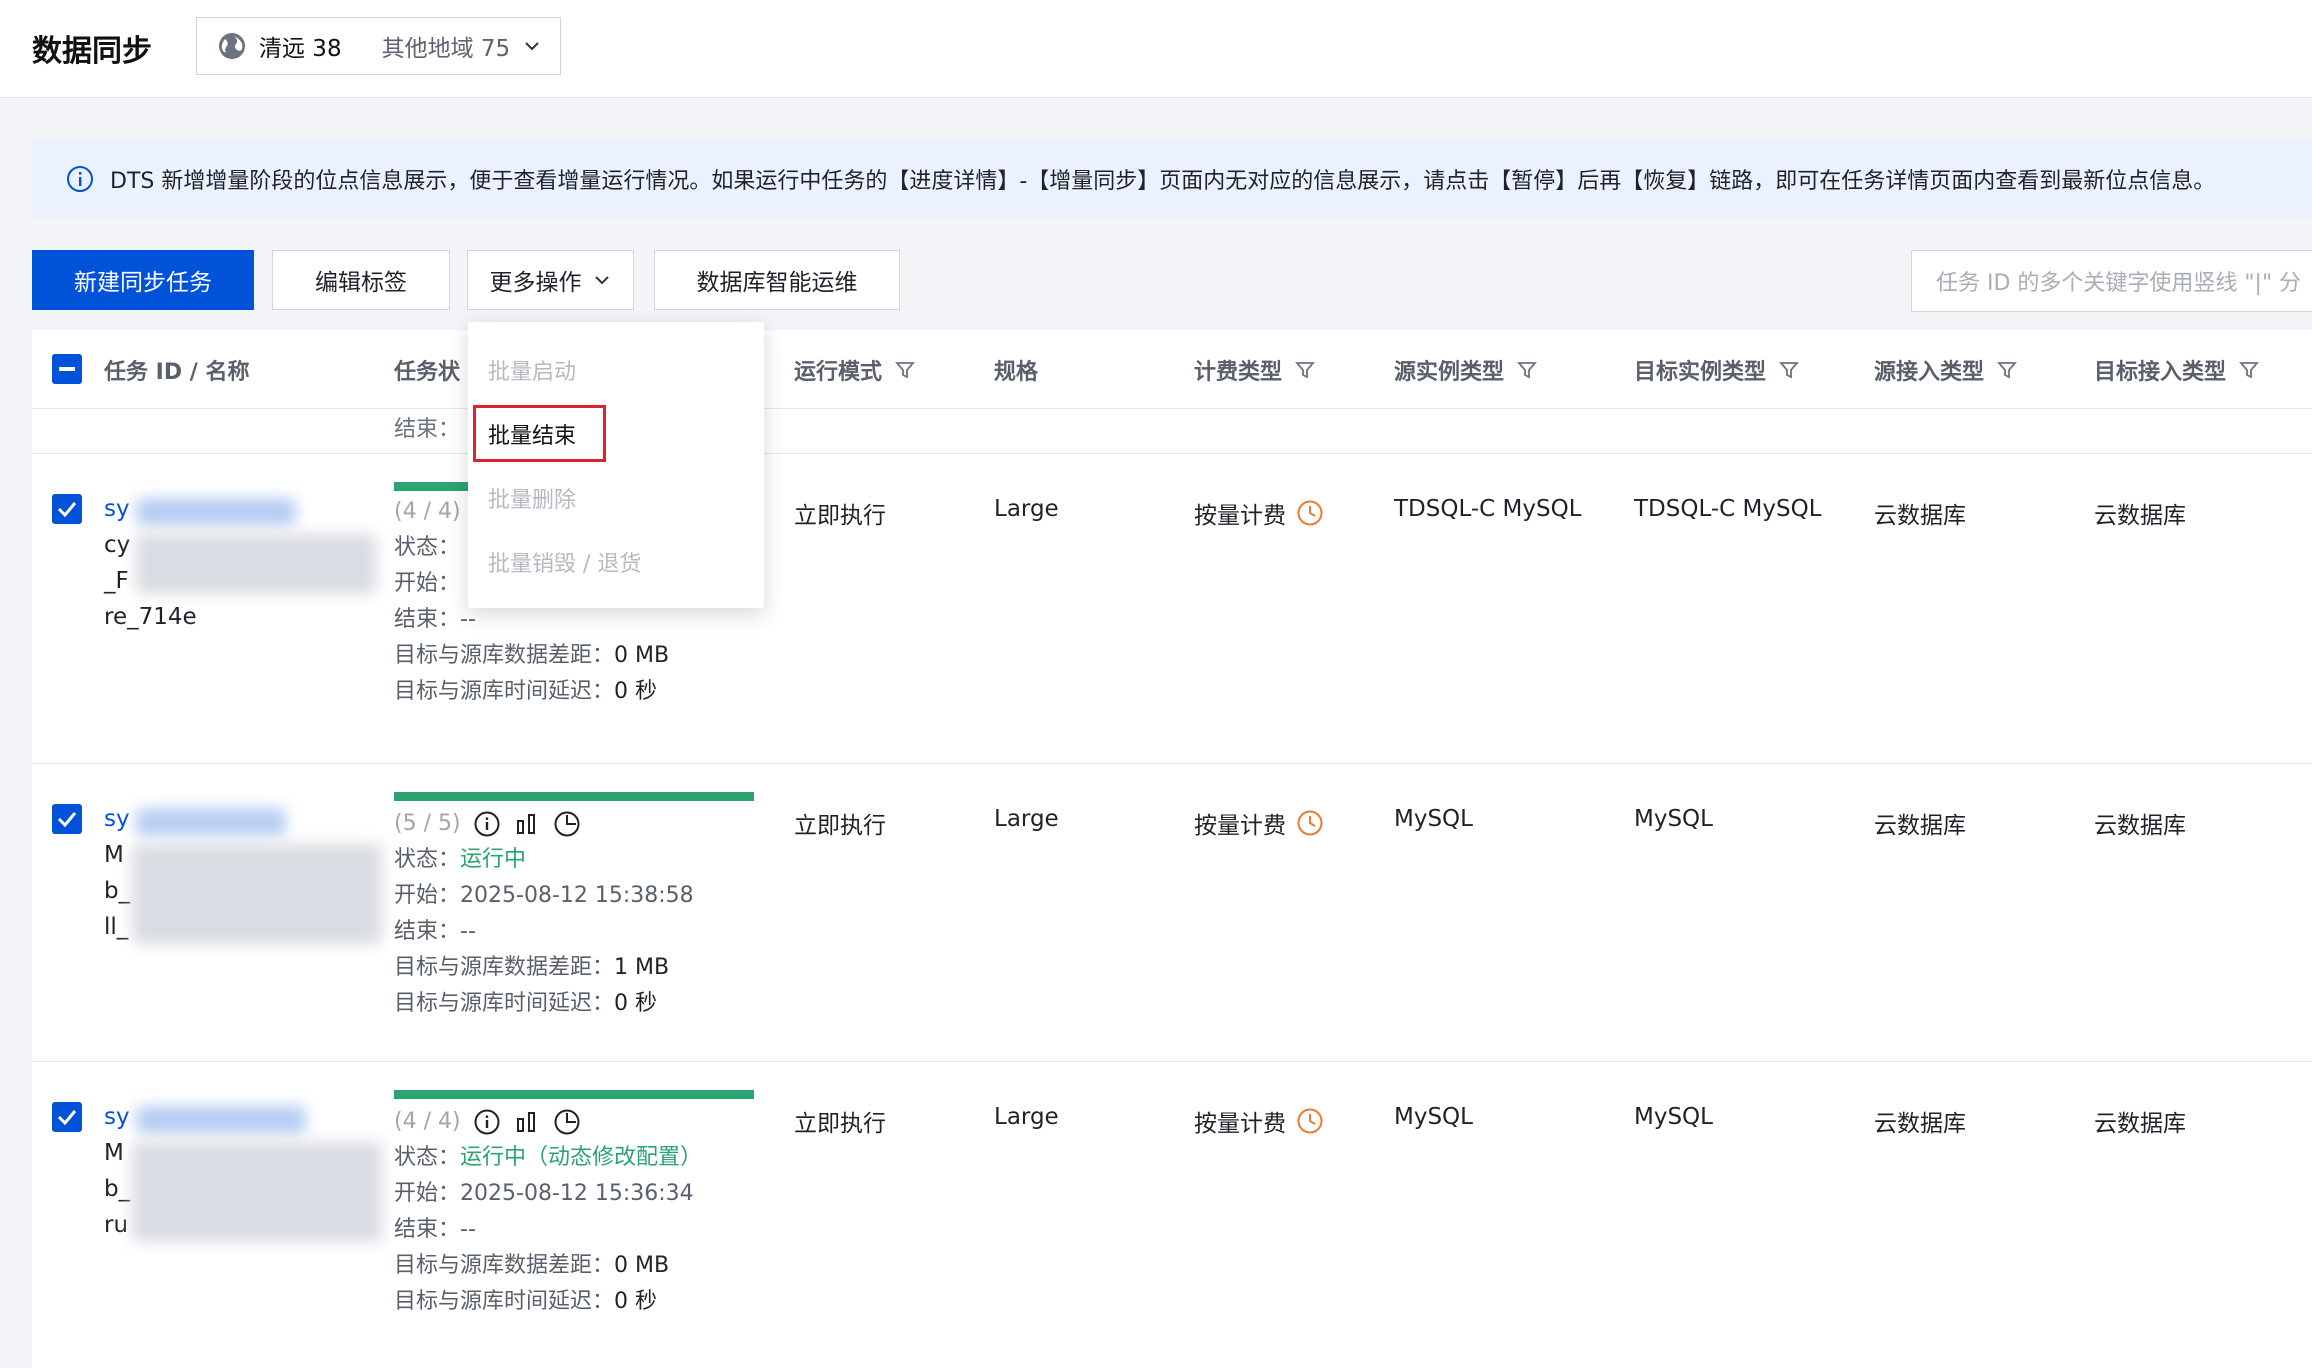  What do you see at coordinates (2111, 281) in the screenshot?
I see `search-input: 任务 ID 的多个关键字使用竖线 "|" 分` at bounding box center [2111, 281].